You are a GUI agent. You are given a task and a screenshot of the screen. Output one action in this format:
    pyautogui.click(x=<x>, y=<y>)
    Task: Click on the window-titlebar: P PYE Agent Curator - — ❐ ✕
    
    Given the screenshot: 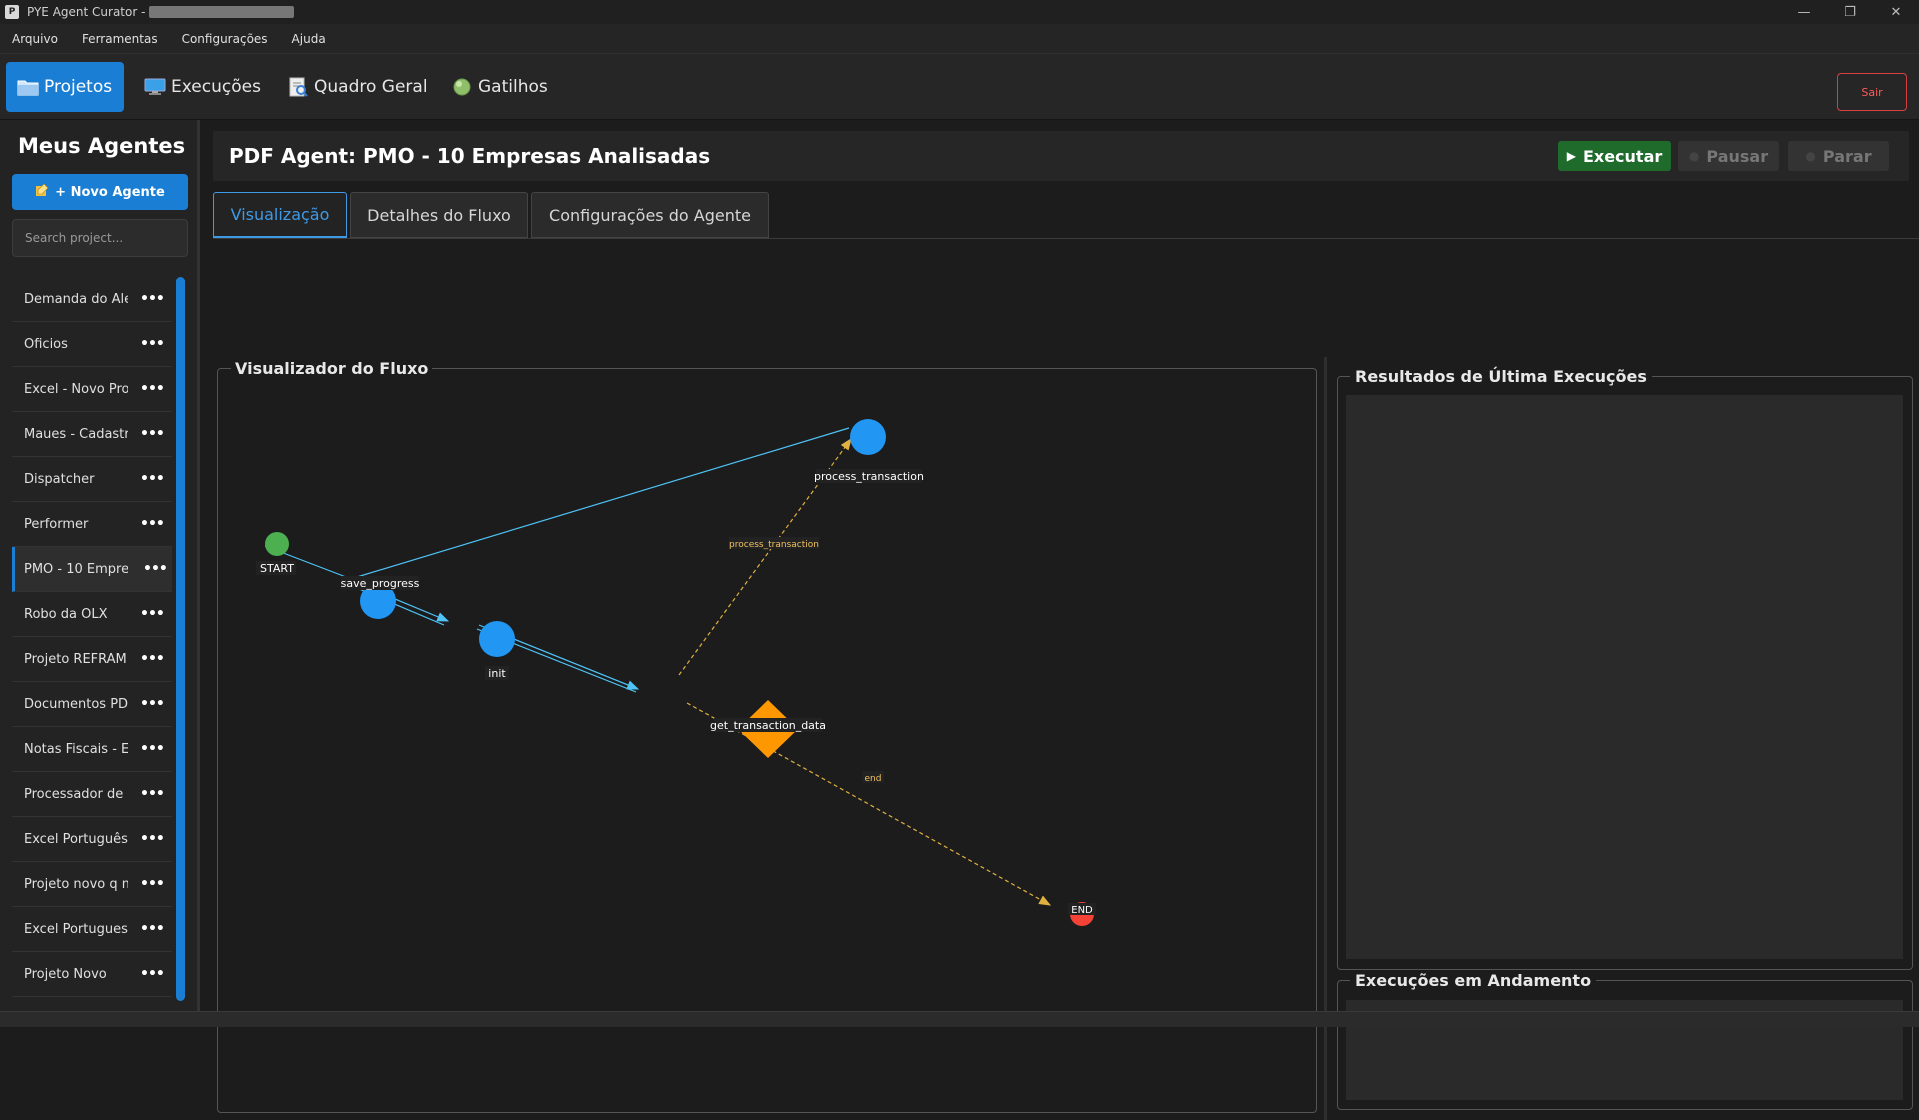 What is the action you would take?
    pyautogui.click(x=959, y=12)
    